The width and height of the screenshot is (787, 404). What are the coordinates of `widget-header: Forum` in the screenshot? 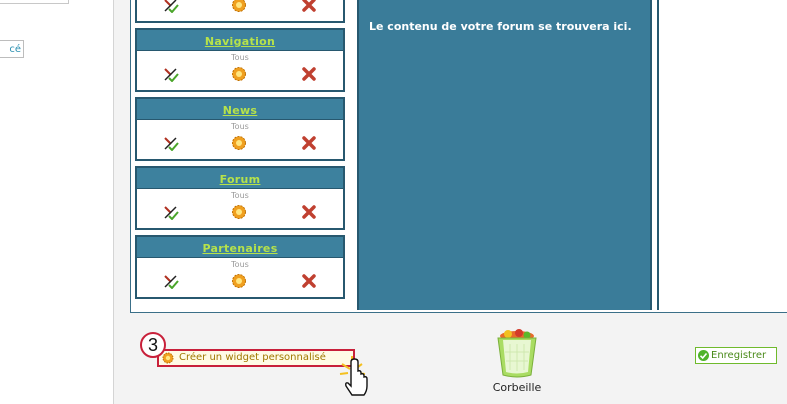 It's located at (240, 178).